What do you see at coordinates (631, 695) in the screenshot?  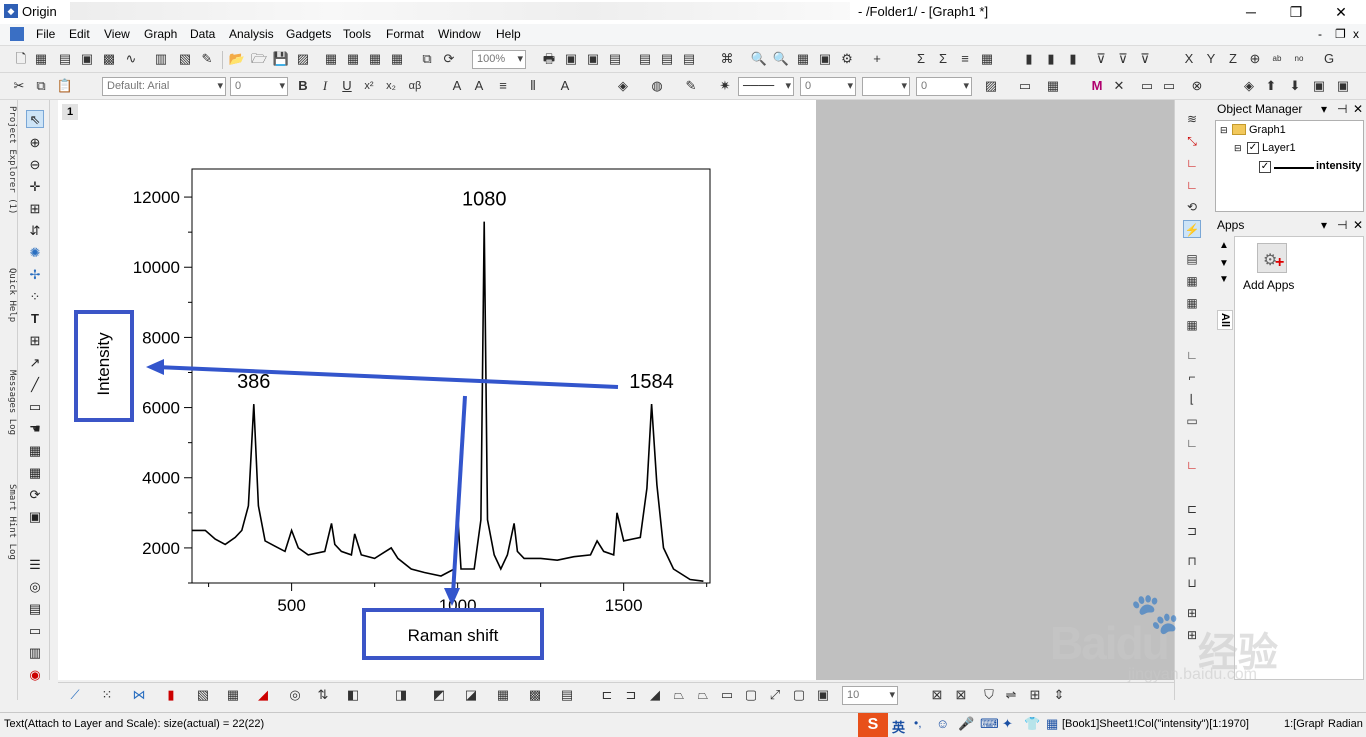 I see `align-c-icon: ⊐` at bounding box center [631, 695].